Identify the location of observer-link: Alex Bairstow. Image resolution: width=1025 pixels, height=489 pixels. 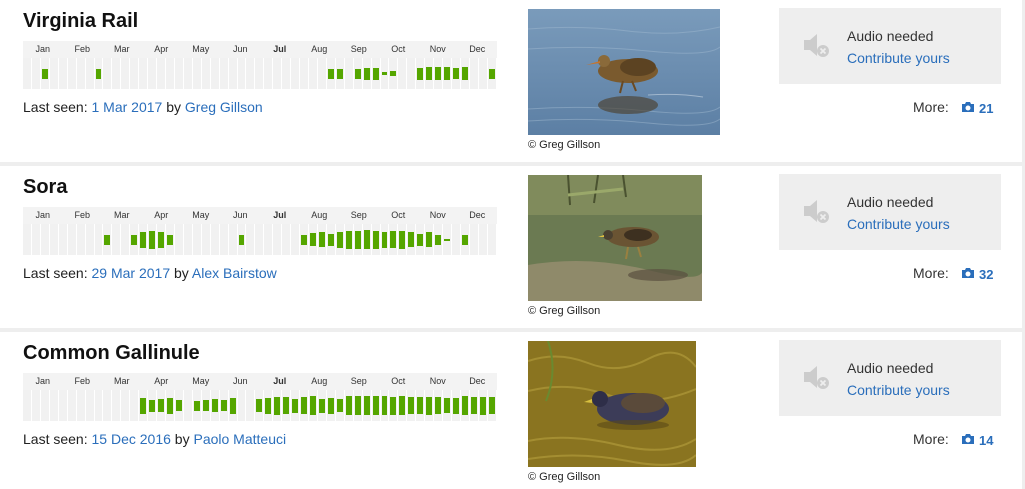
(234, 273).